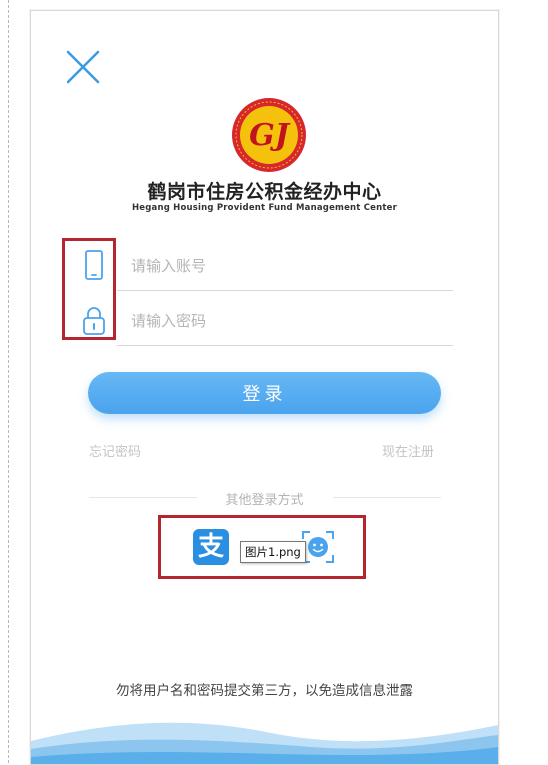 This screenshot has width=548, height=765. What do you see at coordinates (83, 67) in the screenshot?
I see `close-icon` at bounding box center [83, 67].